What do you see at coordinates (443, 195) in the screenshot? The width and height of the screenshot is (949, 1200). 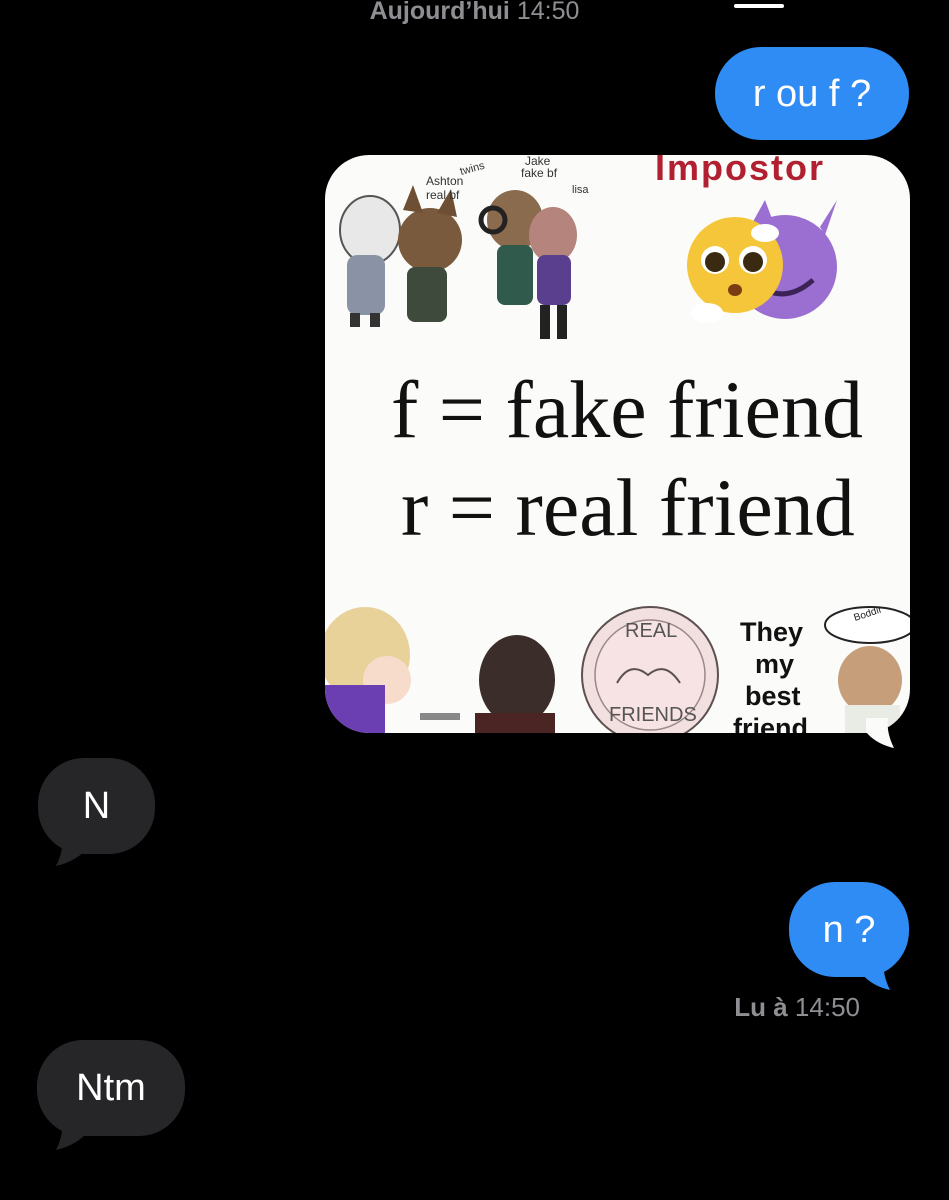 I see `label-real-bf: real bf` at bounding box center [443, 195].